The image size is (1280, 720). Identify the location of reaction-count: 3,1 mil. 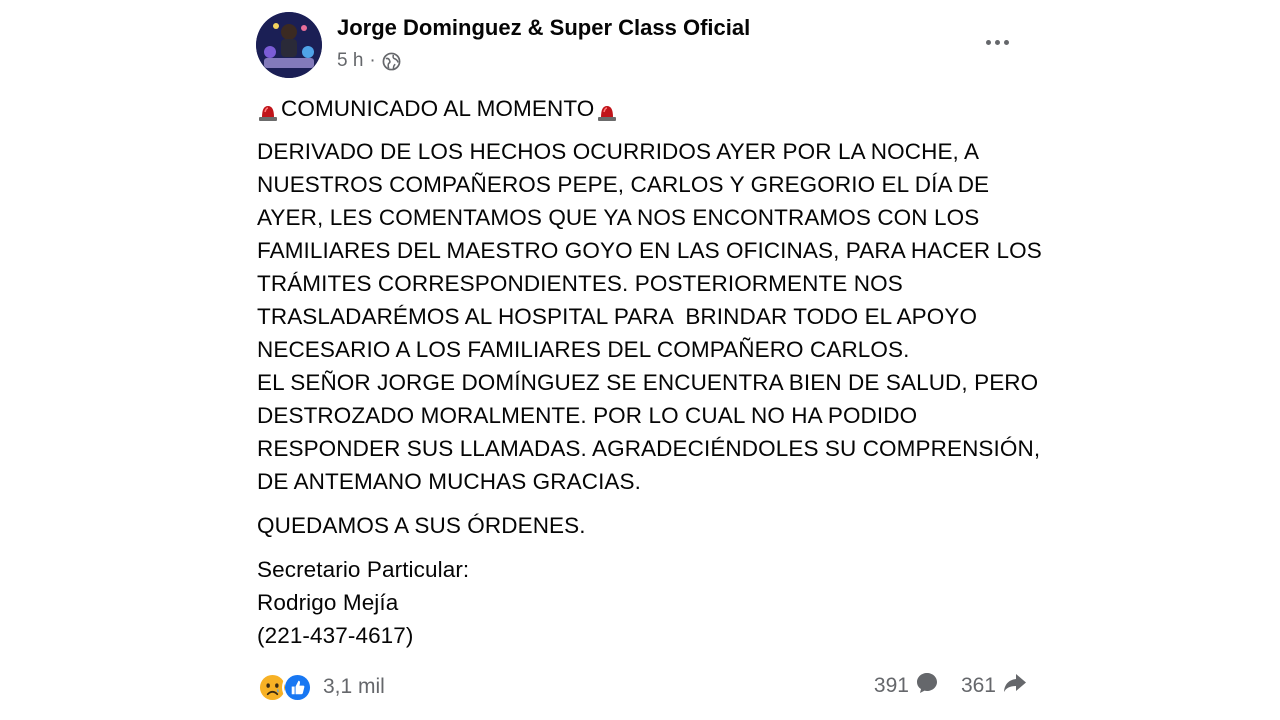
(354, 687).